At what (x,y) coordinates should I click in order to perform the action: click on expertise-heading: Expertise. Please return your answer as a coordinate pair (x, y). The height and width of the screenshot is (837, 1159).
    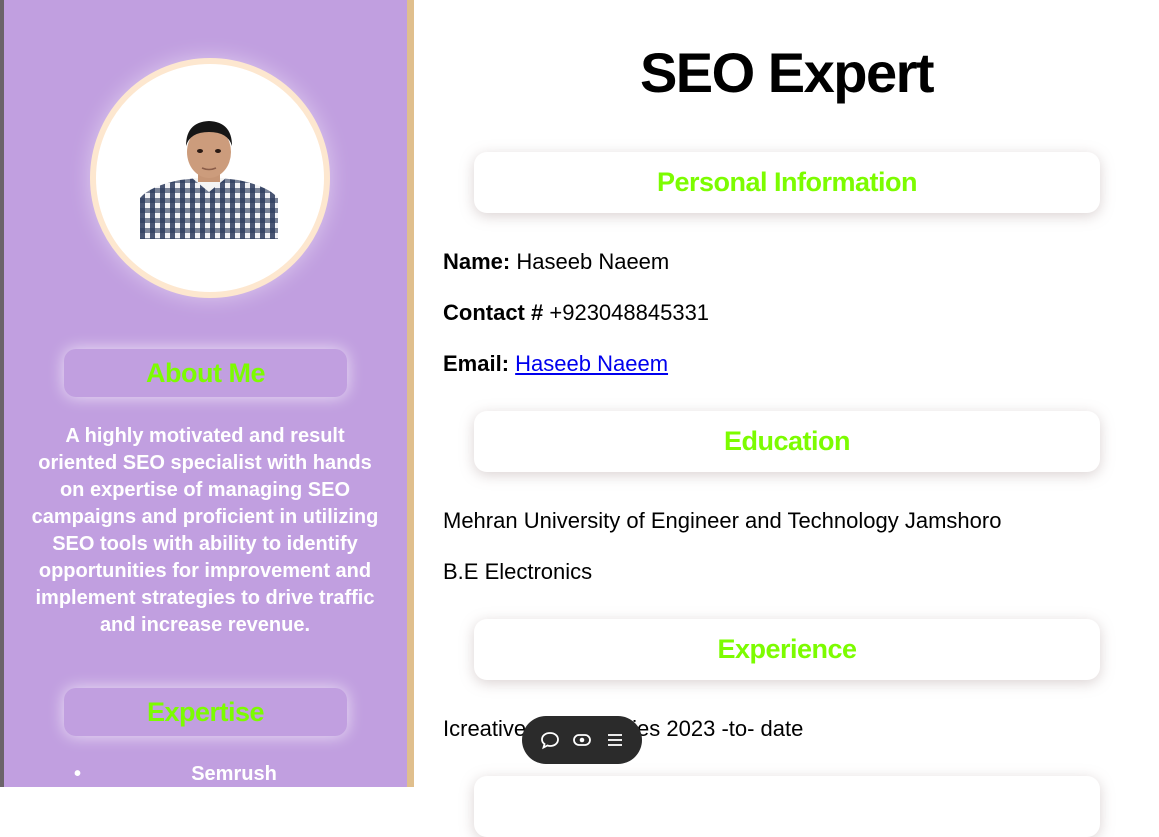
    Looking at the image, I should click on (205, 712).